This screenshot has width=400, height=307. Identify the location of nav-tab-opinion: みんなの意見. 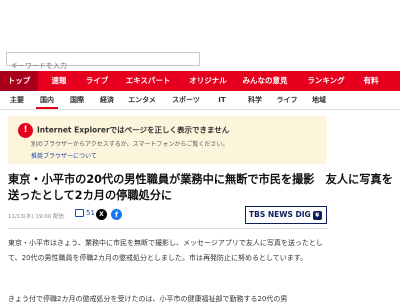
(265, 81).